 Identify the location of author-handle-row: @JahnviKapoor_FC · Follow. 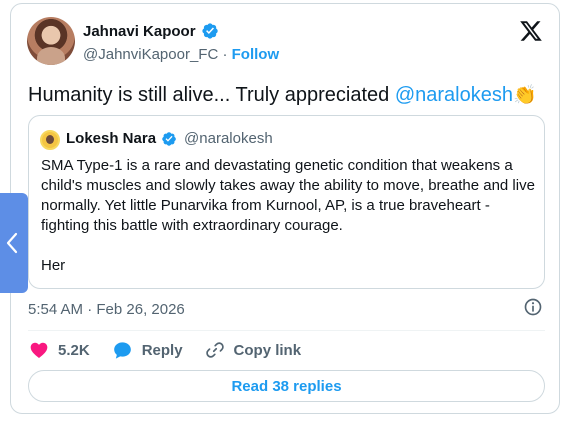
(181, 54).